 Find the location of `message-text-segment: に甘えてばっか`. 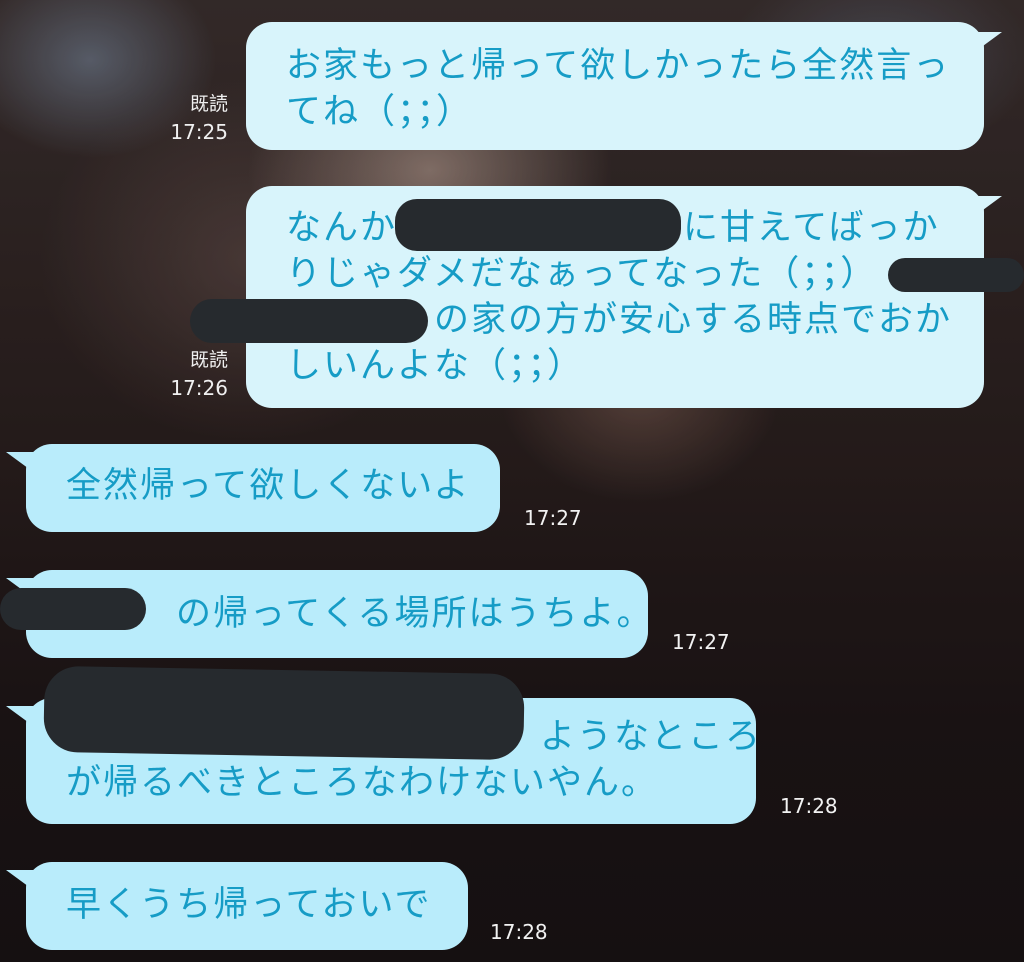

message-text-segment: に甘えてばっか is located at coordinates (811, 228).